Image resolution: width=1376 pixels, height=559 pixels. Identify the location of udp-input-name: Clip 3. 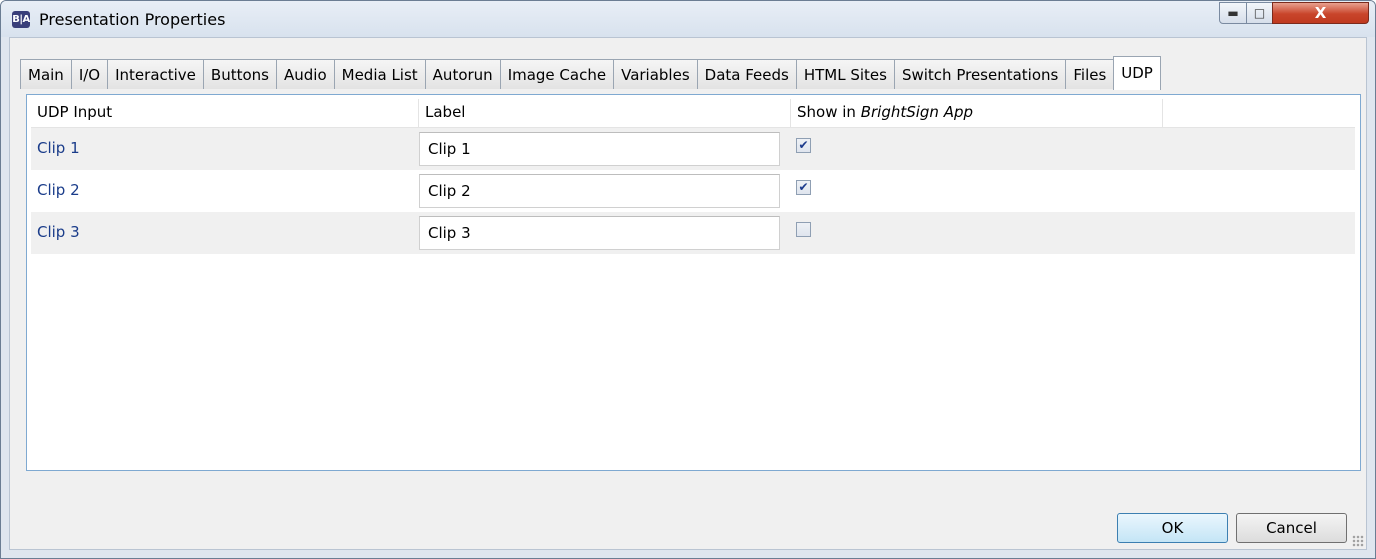
(58, 232).